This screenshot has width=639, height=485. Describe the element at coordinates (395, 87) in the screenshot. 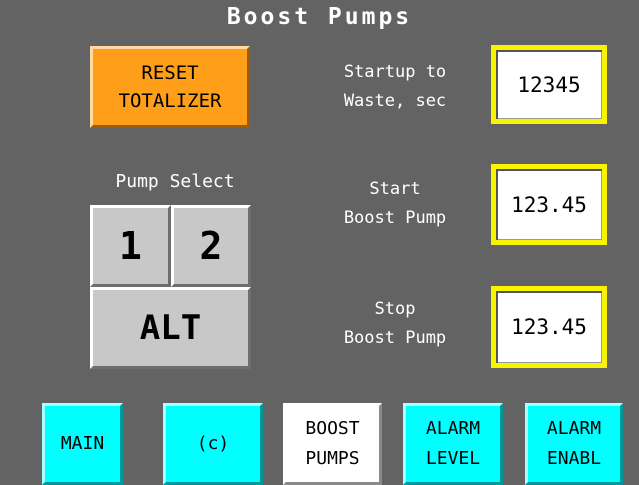

I see `startup-to-waste-label: Startup to Waste, sec` at that location.